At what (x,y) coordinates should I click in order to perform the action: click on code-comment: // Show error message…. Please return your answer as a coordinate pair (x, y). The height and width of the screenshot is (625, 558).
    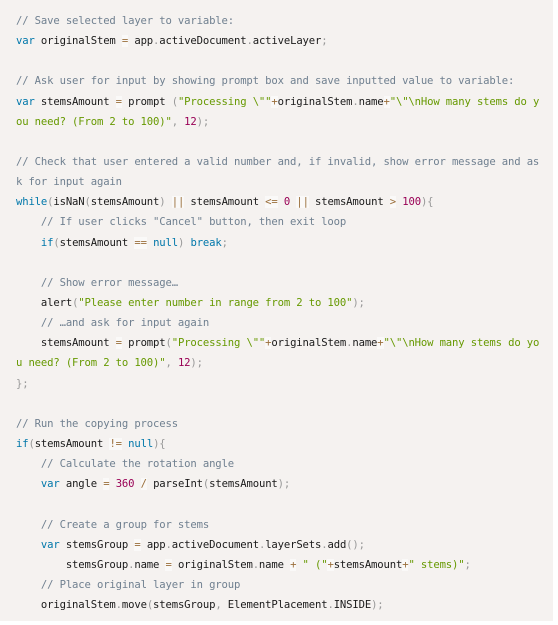
    Looking at the image, I should click on (109, 282).